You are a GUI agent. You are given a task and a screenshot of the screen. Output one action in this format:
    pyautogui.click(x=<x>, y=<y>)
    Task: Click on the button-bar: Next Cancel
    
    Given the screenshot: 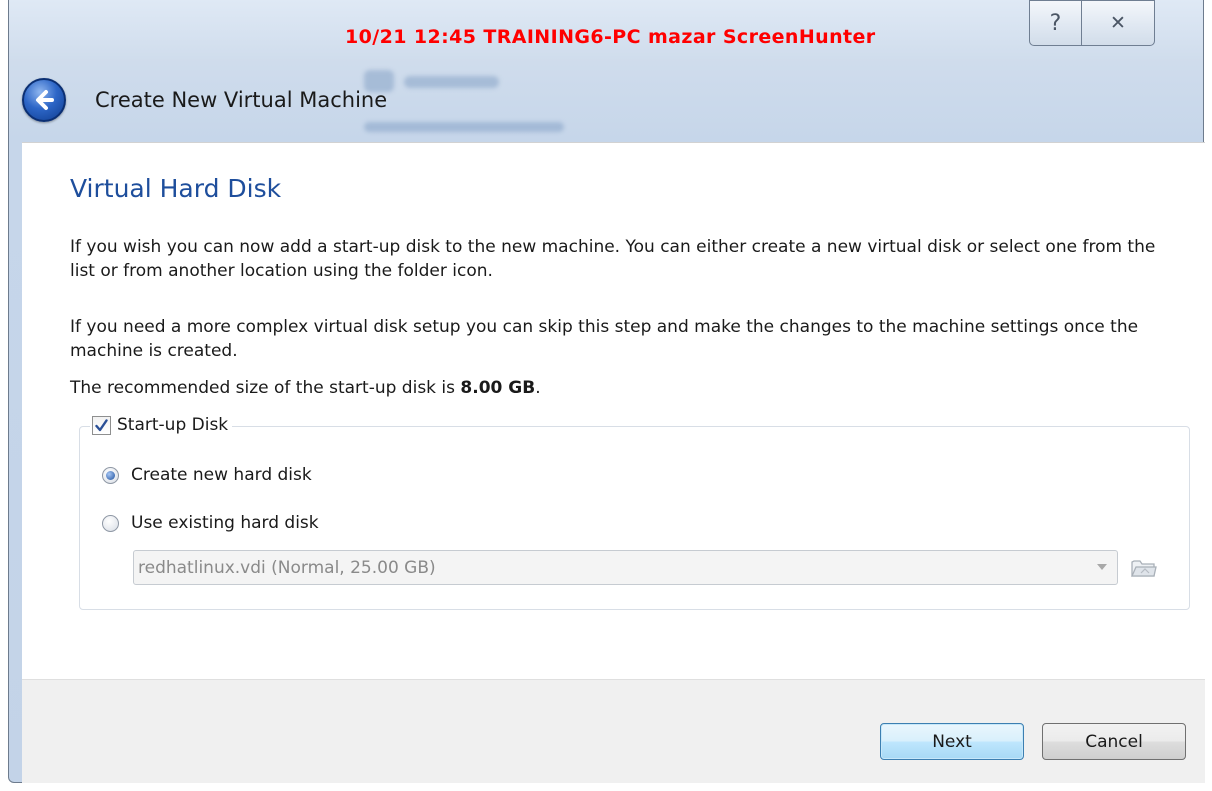 What is the action you would take?
    pyautogui.click(x=613, y=731)
    